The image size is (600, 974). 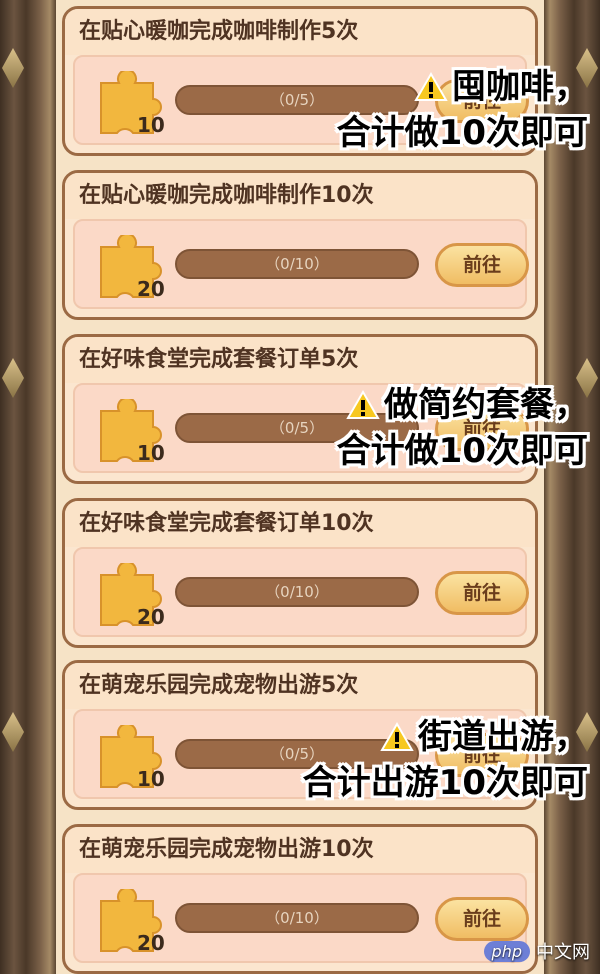 What do you see at coordinates (445, 783) in the screenshot?
I see `annotation-text: 合计出游10次即可` at bounding box center [445, 783].